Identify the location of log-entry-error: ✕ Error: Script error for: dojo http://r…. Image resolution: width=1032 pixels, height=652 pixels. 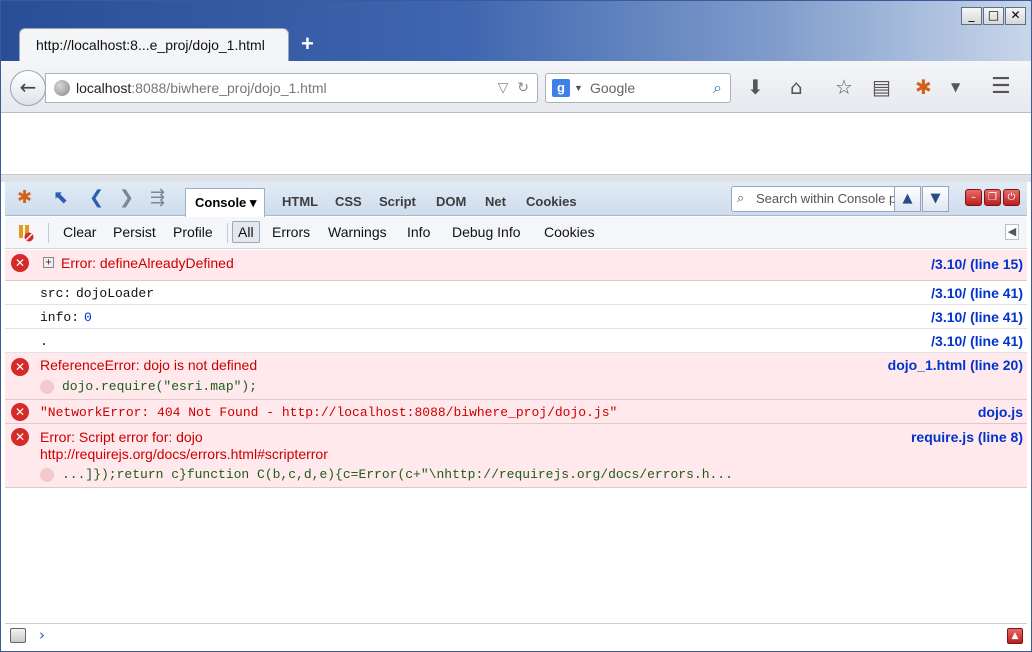
(516, 456).